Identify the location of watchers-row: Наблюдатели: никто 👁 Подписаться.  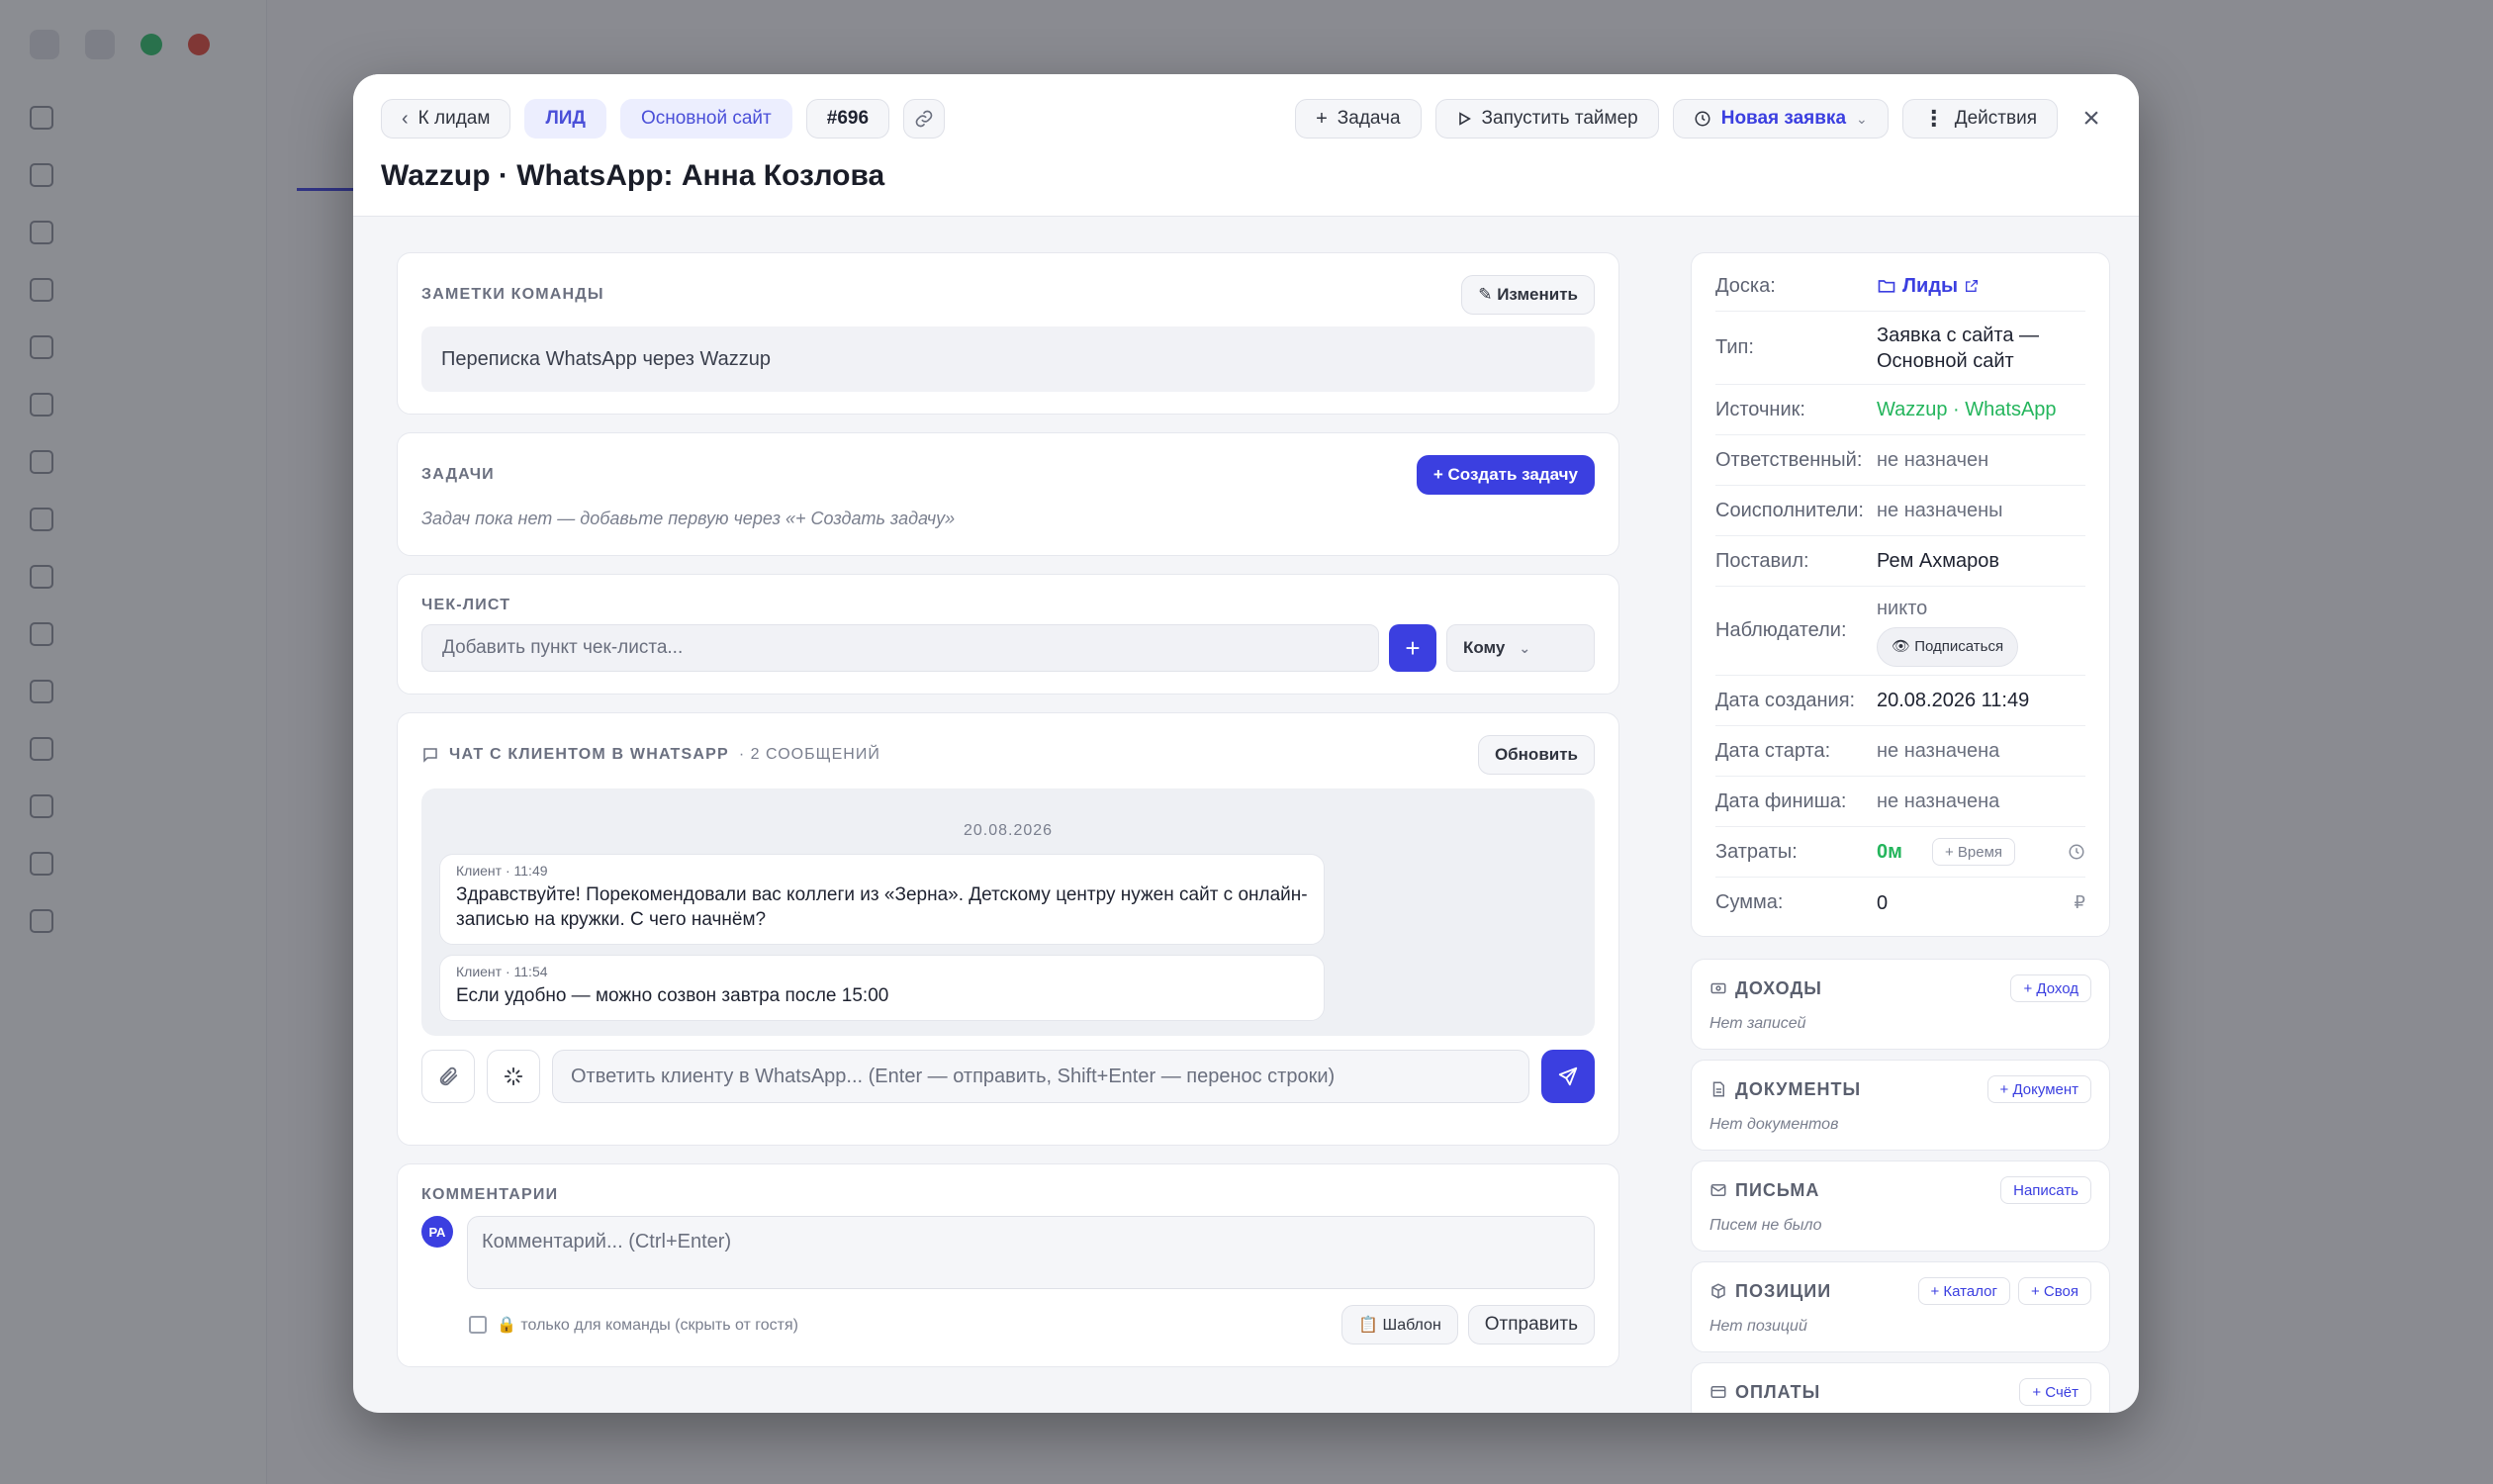
(1900, 631).